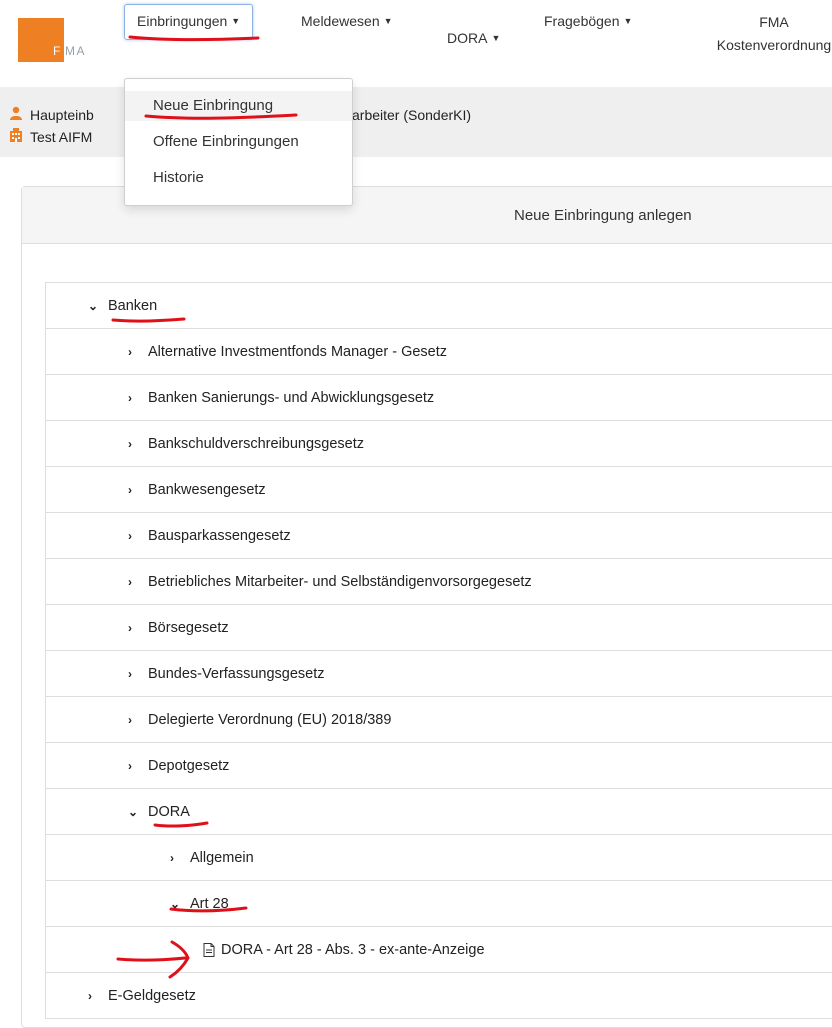 This screenshot has width=832, height=1028. I want to click on nav-meldewesen-label: Meldewesen, so click(340, 21).